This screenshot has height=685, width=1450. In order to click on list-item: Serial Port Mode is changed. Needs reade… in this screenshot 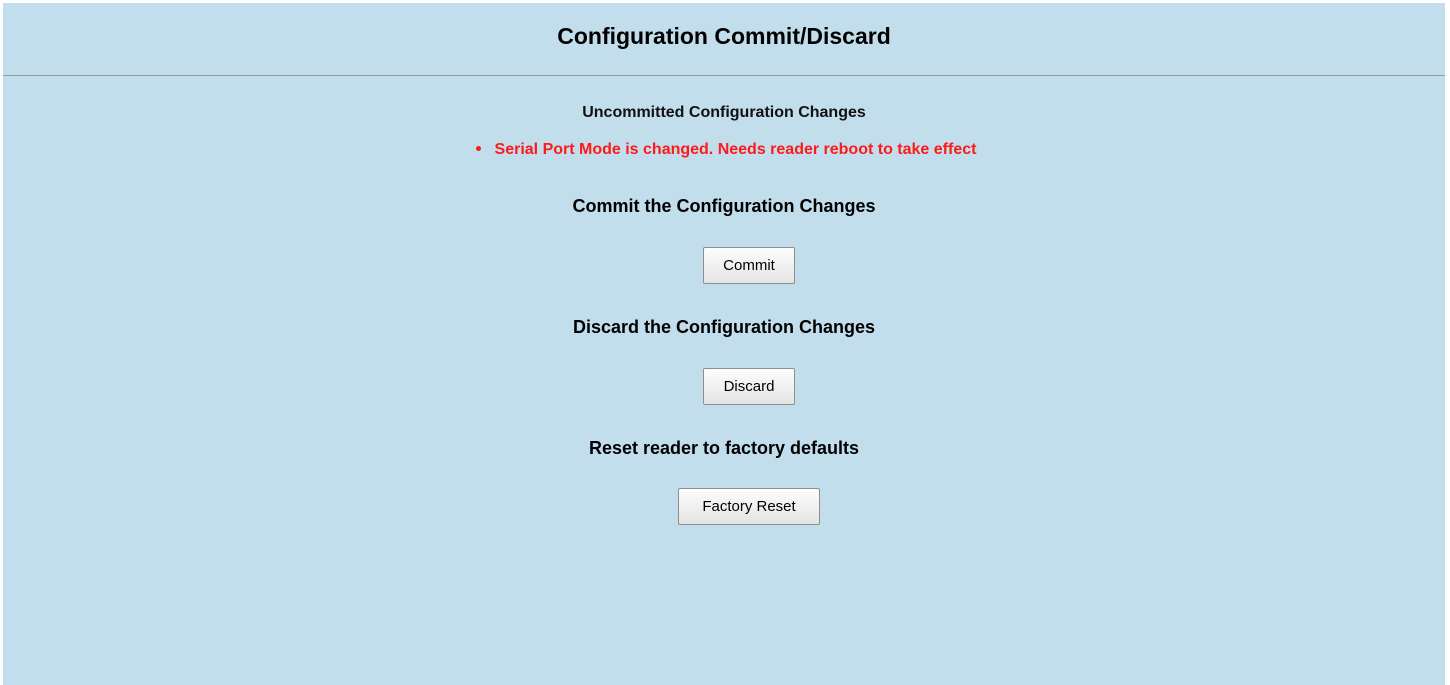, I will do `click(726, 150)`.